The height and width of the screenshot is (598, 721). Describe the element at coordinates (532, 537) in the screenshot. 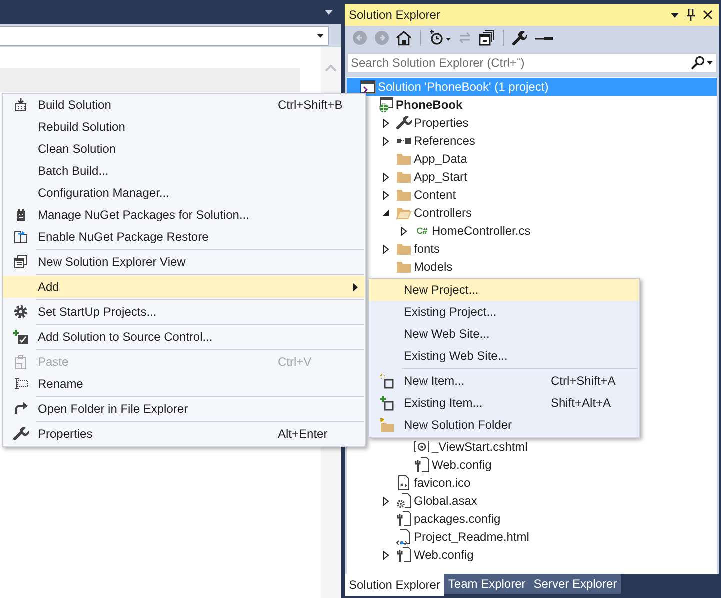

I see `tree-item: Project_Readme.html` at that location.